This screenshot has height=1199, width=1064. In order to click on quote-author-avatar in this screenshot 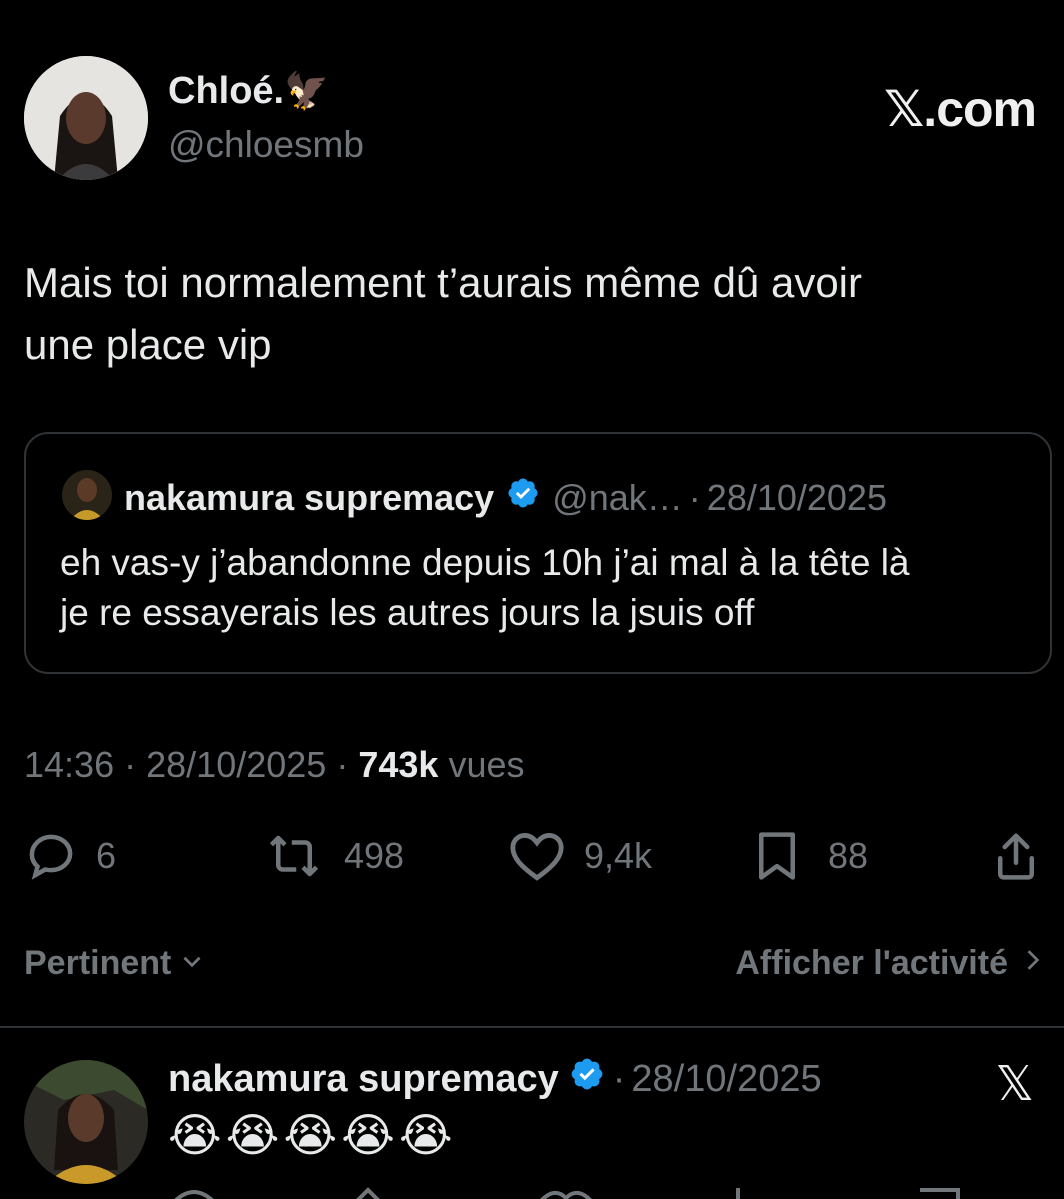, I will do `click(87, 495)`.